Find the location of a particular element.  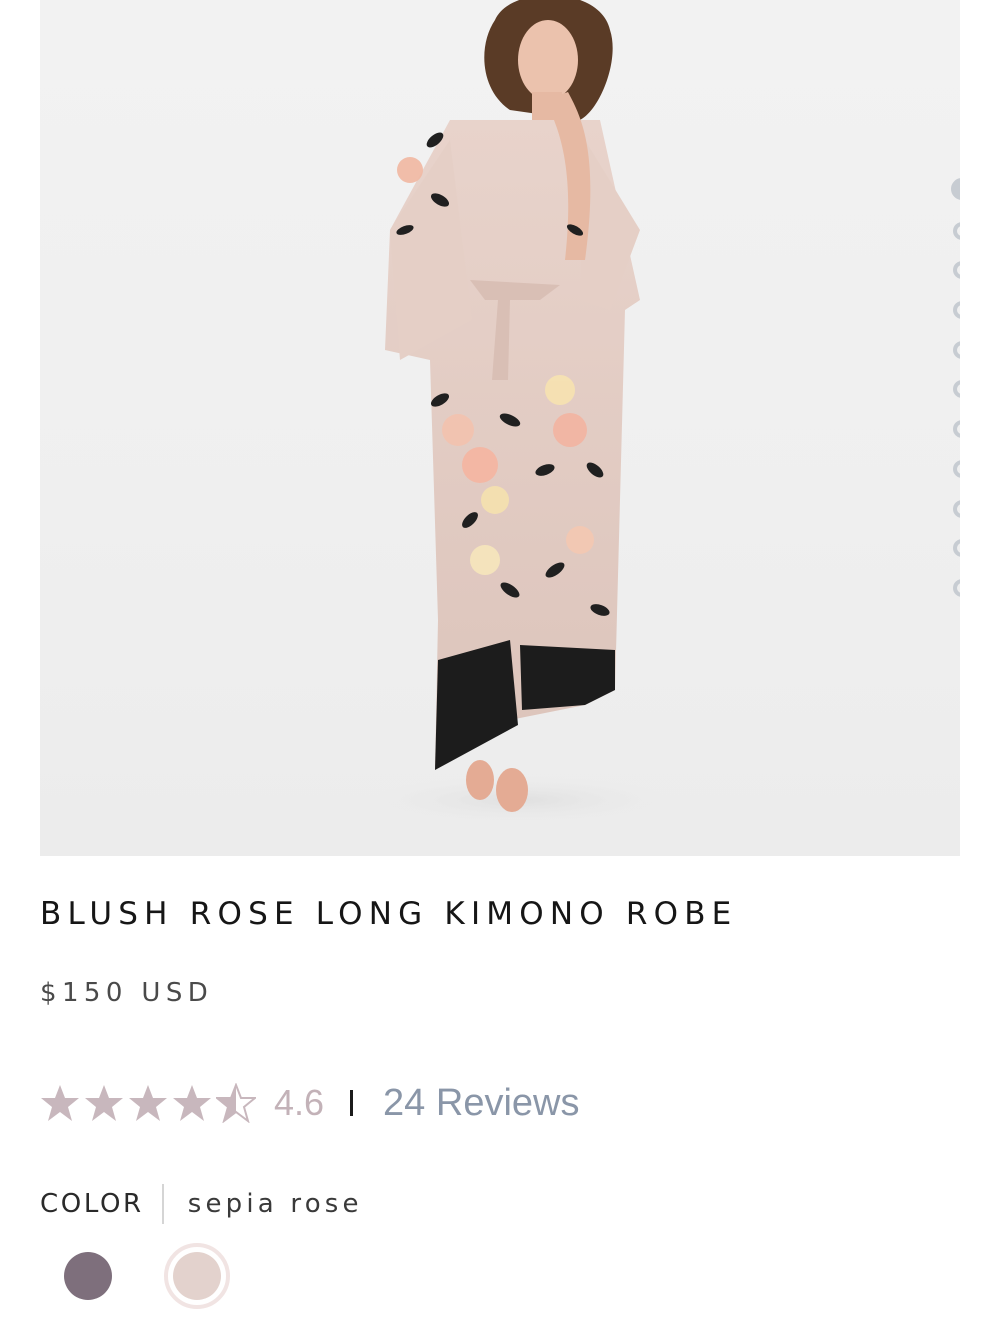

star-half-icon is located at coordinates (236, 1103).